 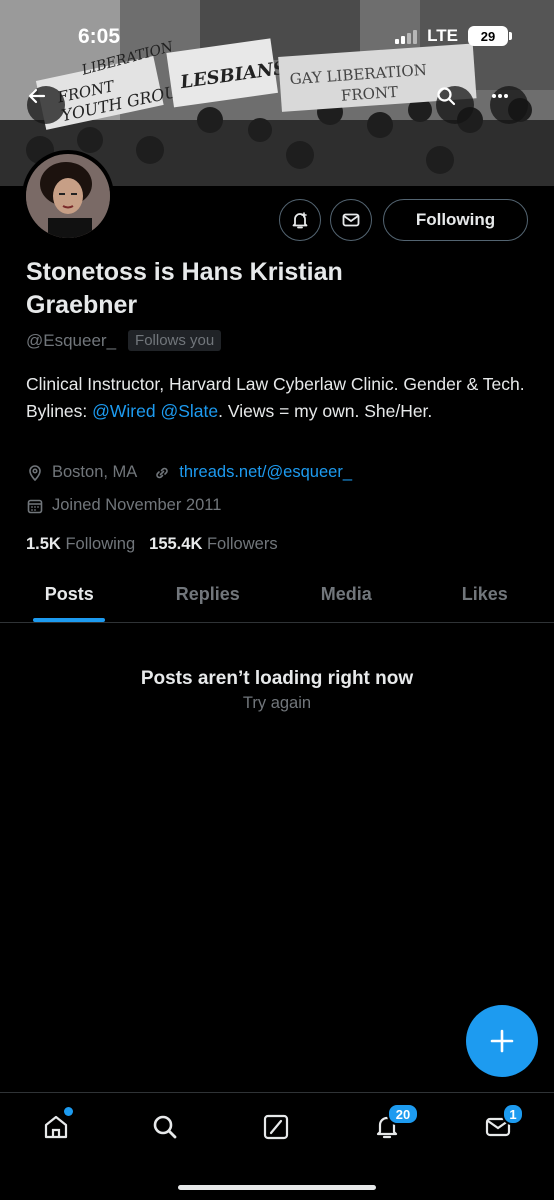 What do you see at coordinates (95, 472) in the screenshot?
I see `location: Boston, MA` at bounding box center [95, 472].